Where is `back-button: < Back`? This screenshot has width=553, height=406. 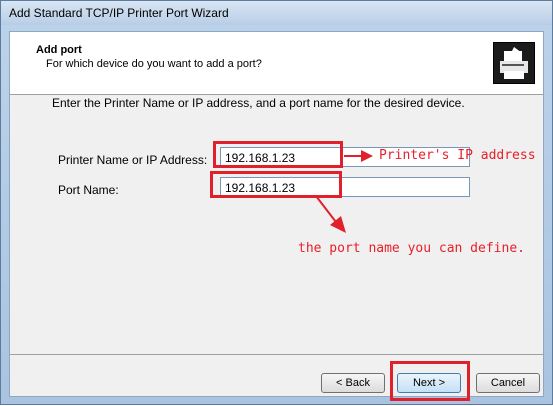 back-button: < Back is located at coordinates (353, 383).